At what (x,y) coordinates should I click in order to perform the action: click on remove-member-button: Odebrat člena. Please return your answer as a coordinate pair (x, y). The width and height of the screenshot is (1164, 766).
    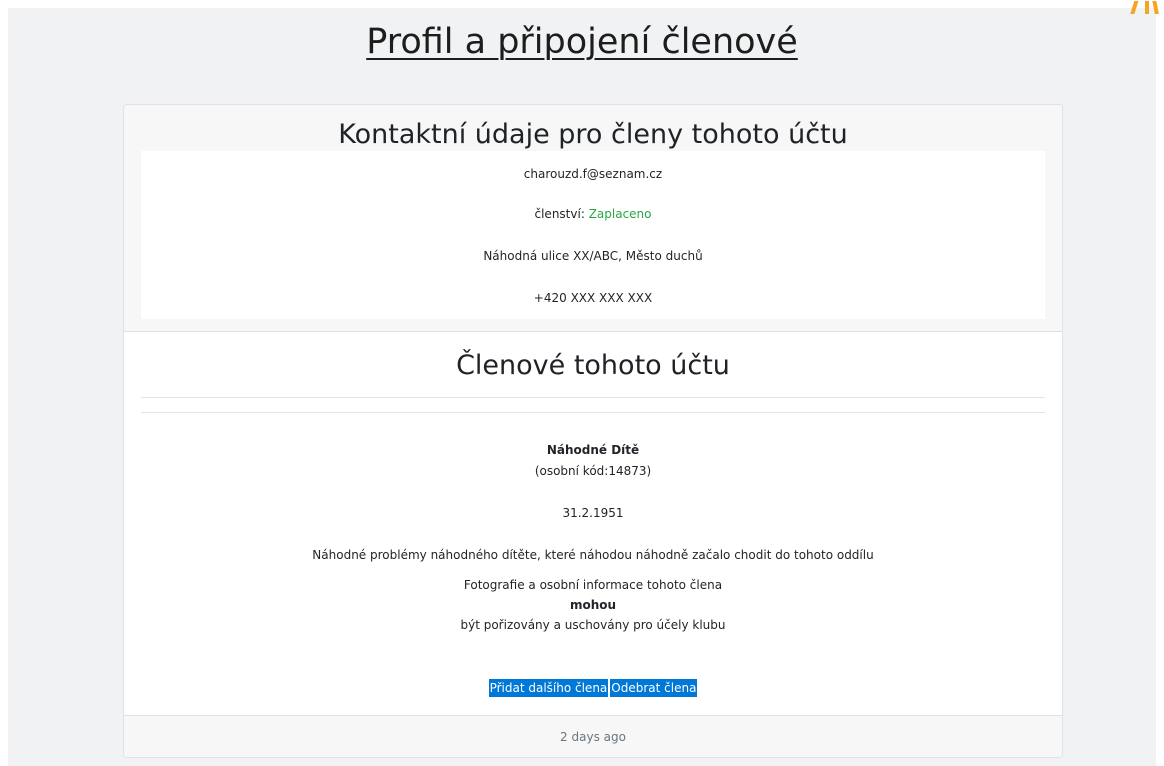
    Looking at the image, I should click on (654, 688).